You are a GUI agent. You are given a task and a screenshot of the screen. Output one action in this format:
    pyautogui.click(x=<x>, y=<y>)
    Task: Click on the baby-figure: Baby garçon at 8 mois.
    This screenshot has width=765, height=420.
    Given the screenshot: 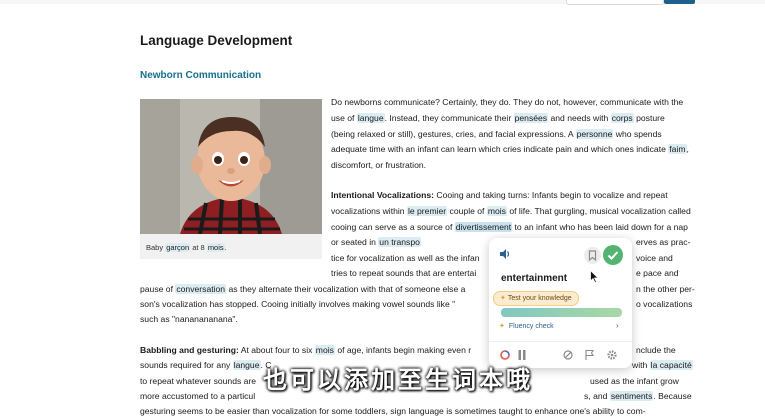 What is the action you would take?
    pyautogui.click(x=231, y=179)
    